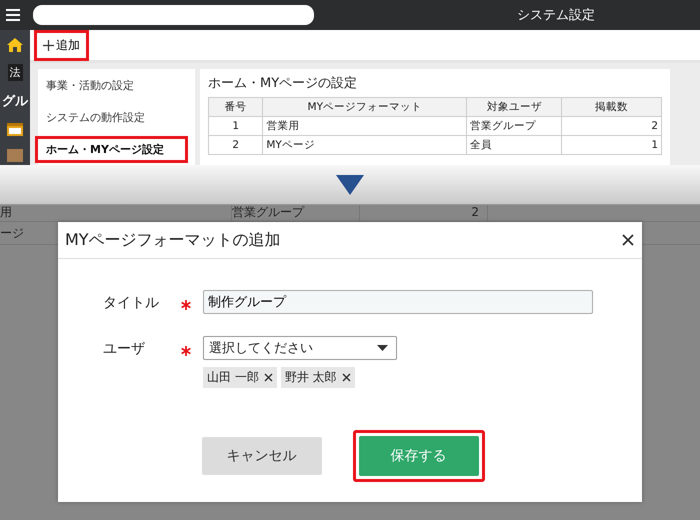 The image size is (700, 520). I want to click on folder-icon, so click(15, 155).